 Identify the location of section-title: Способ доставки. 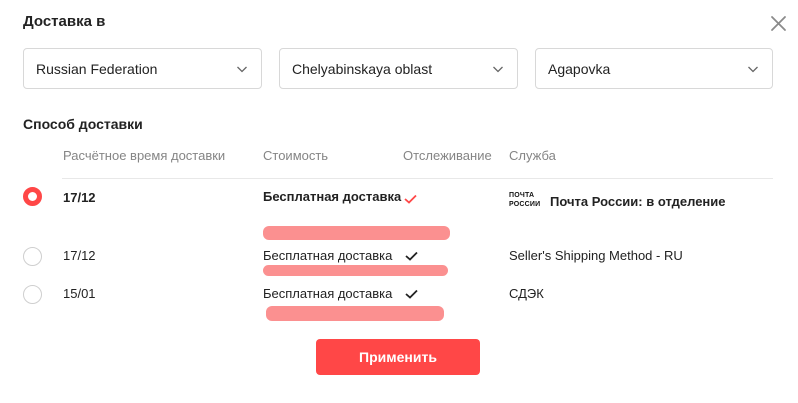
(83, 124).